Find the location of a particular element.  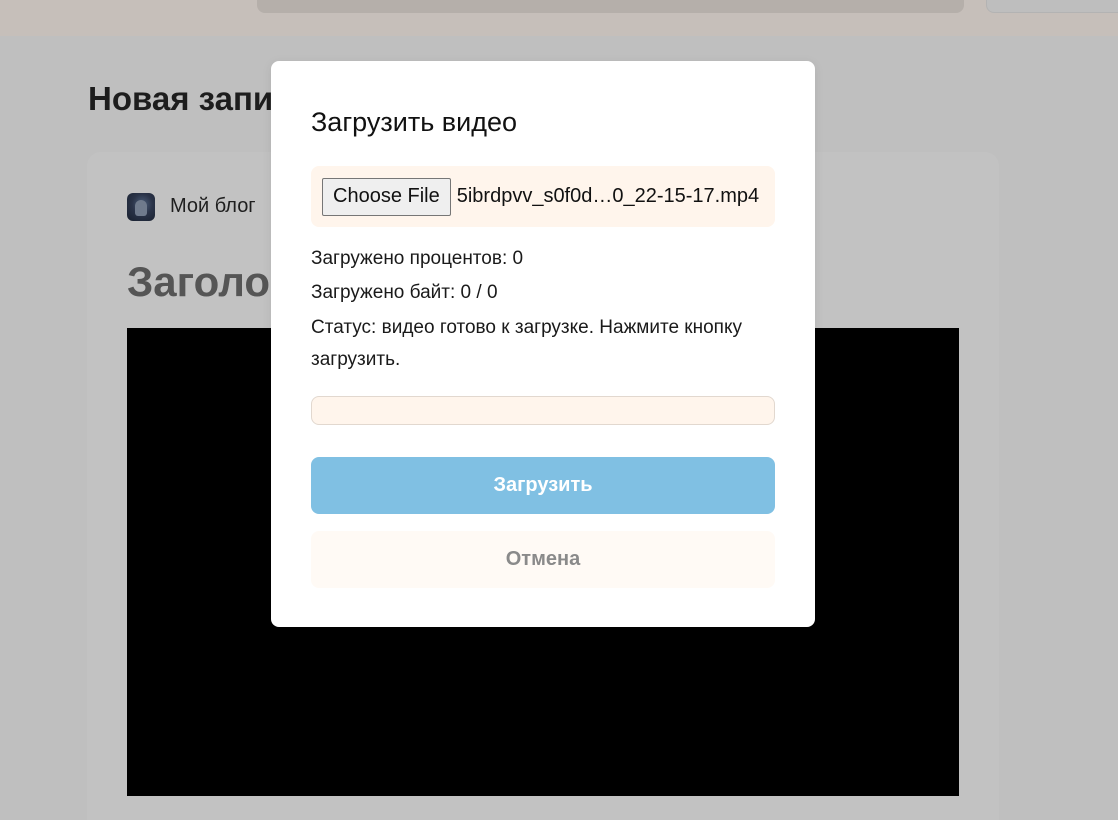

top-right-button is located at coordinates (1052, 6).